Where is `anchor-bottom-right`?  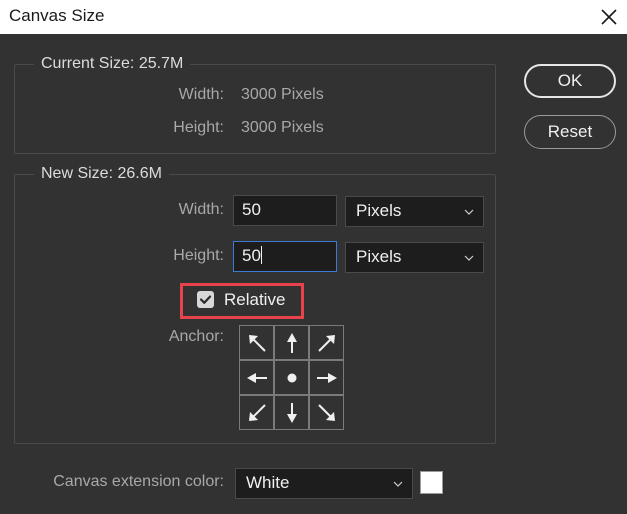 anchor-bottom-right is located at coordinates (326, 412).